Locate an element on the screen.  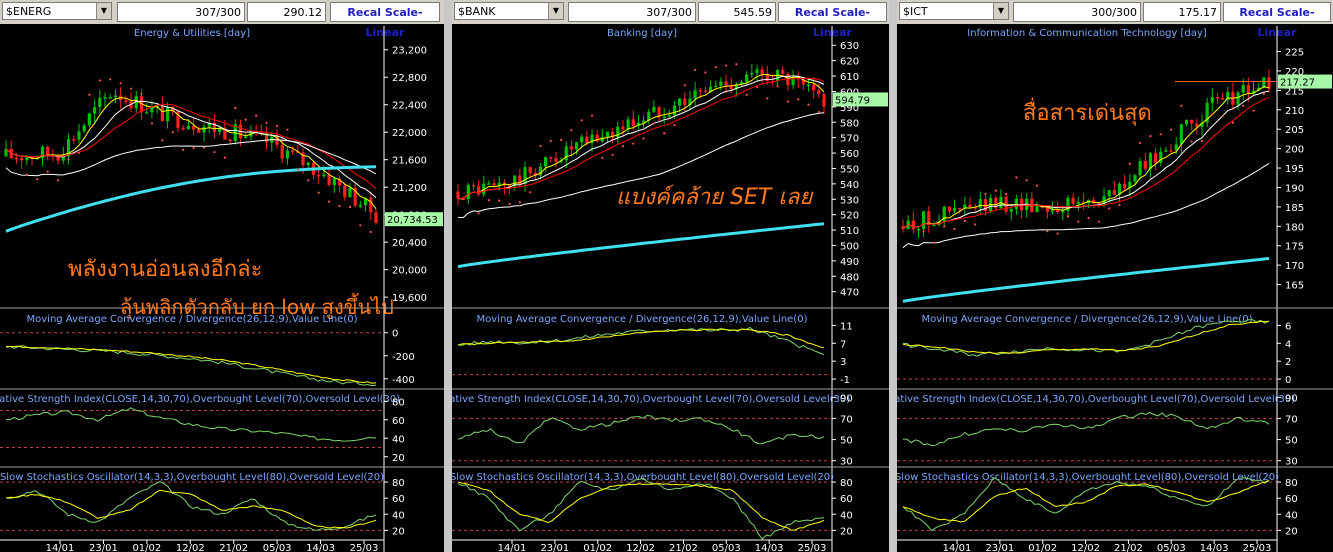
indicator-tick-label: 4 is located at coordinates (1288, 344).